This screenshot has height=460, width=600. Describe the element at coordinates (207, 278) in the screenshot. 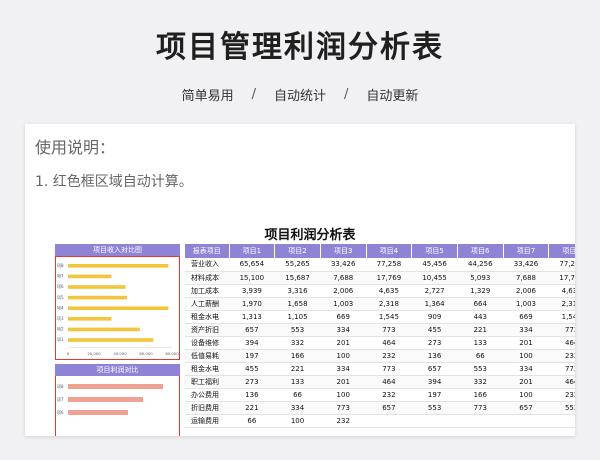

I see `row-label: 材料成本` at that location.